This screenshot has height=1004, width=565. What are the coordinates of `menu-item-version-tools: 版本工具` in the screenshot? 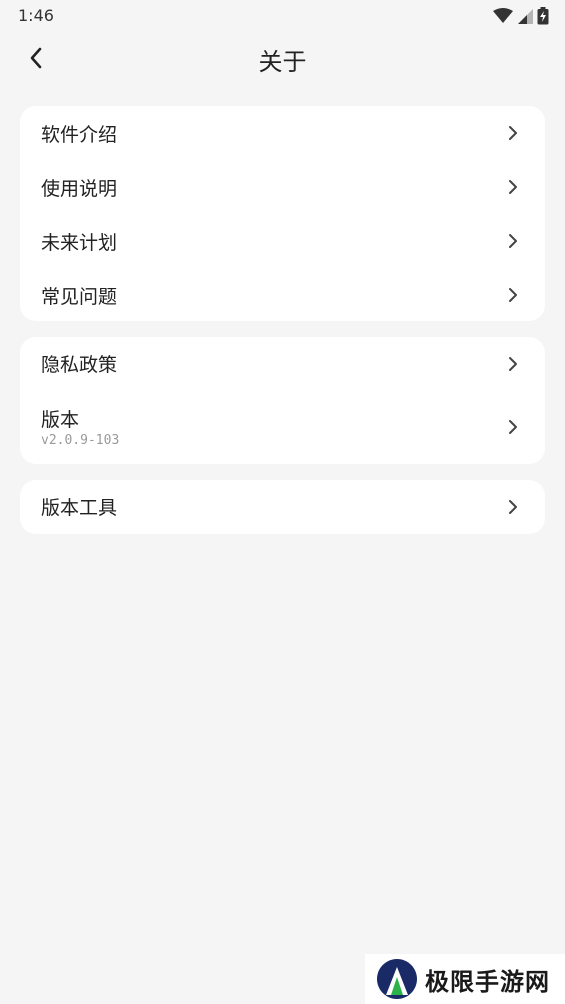 It's located at (282, 507).